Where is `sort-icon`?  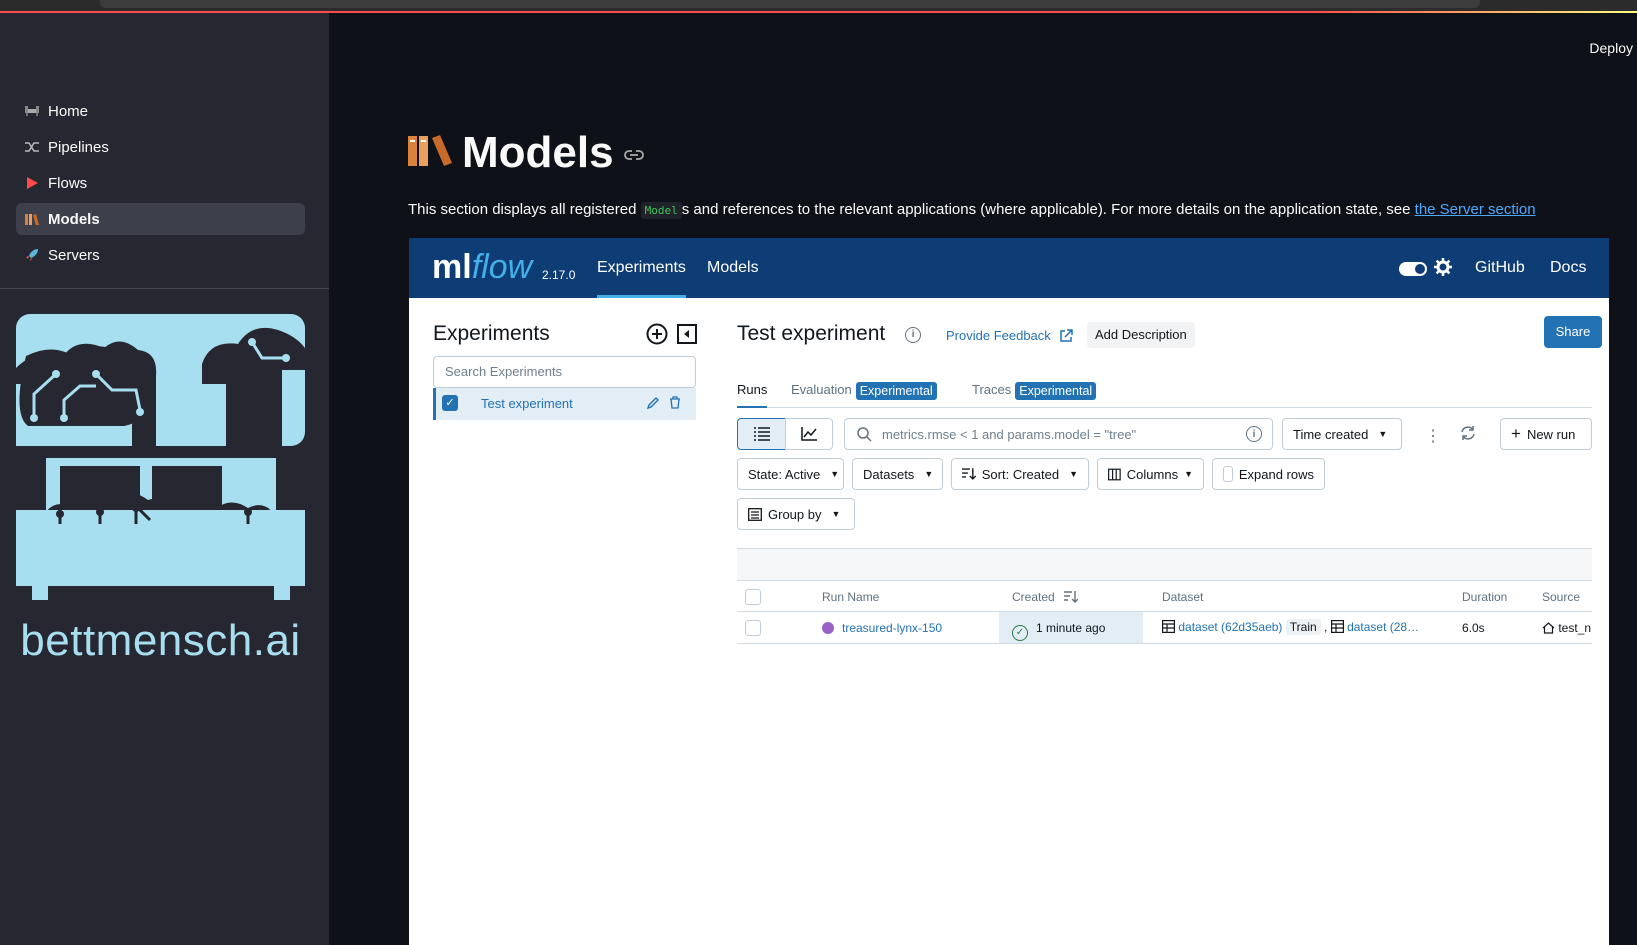 sort-icon is located at coordinates (969, 474).